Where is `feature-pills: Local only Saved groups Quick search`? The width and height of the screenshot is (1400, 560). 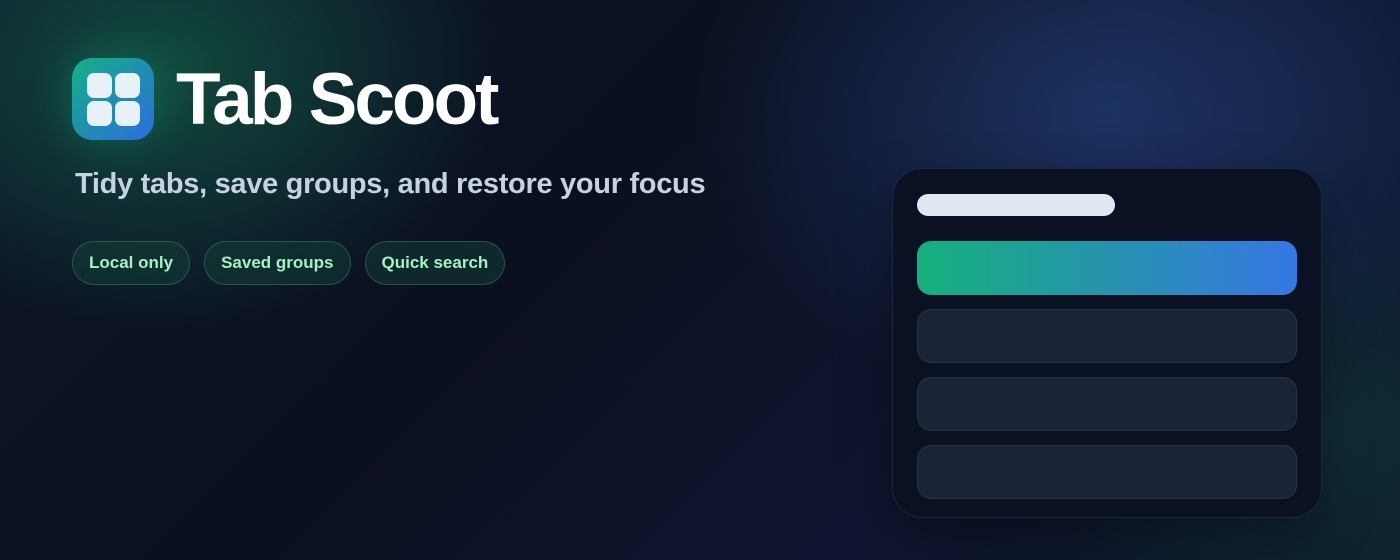 feature-pills: Local only Saved groups Quick search is located at coordinates (289, 263).